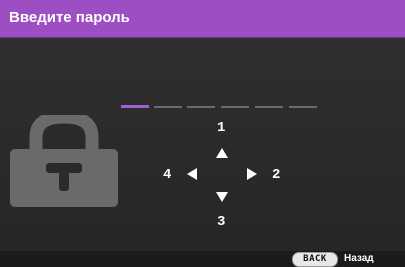 The width and height of the screenshot is (405, 267). I want to click on key-up-digit: 1, so click(221, 128).